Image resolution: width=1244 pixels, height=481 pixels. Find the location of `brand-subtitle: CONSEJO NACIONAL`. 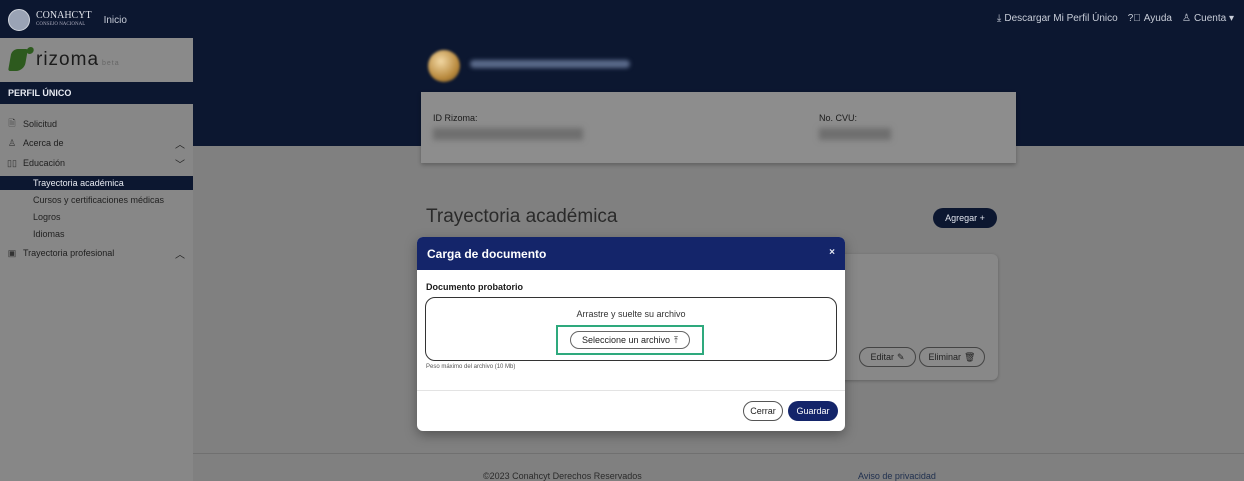

brand-subtitle: CONSEJO NACIONAL is located at coordinates (61, 24).